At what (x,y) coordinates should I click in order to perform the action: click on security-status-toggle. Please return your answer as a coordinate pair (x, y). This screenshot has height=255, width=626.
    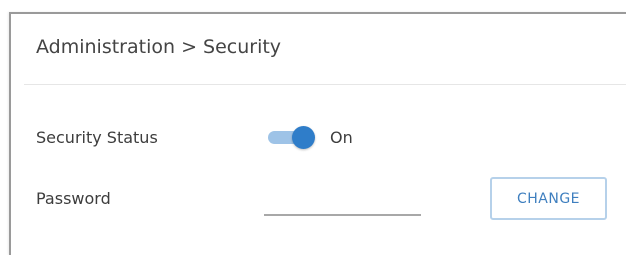
    Looking at the image, I should click on (293, 137).